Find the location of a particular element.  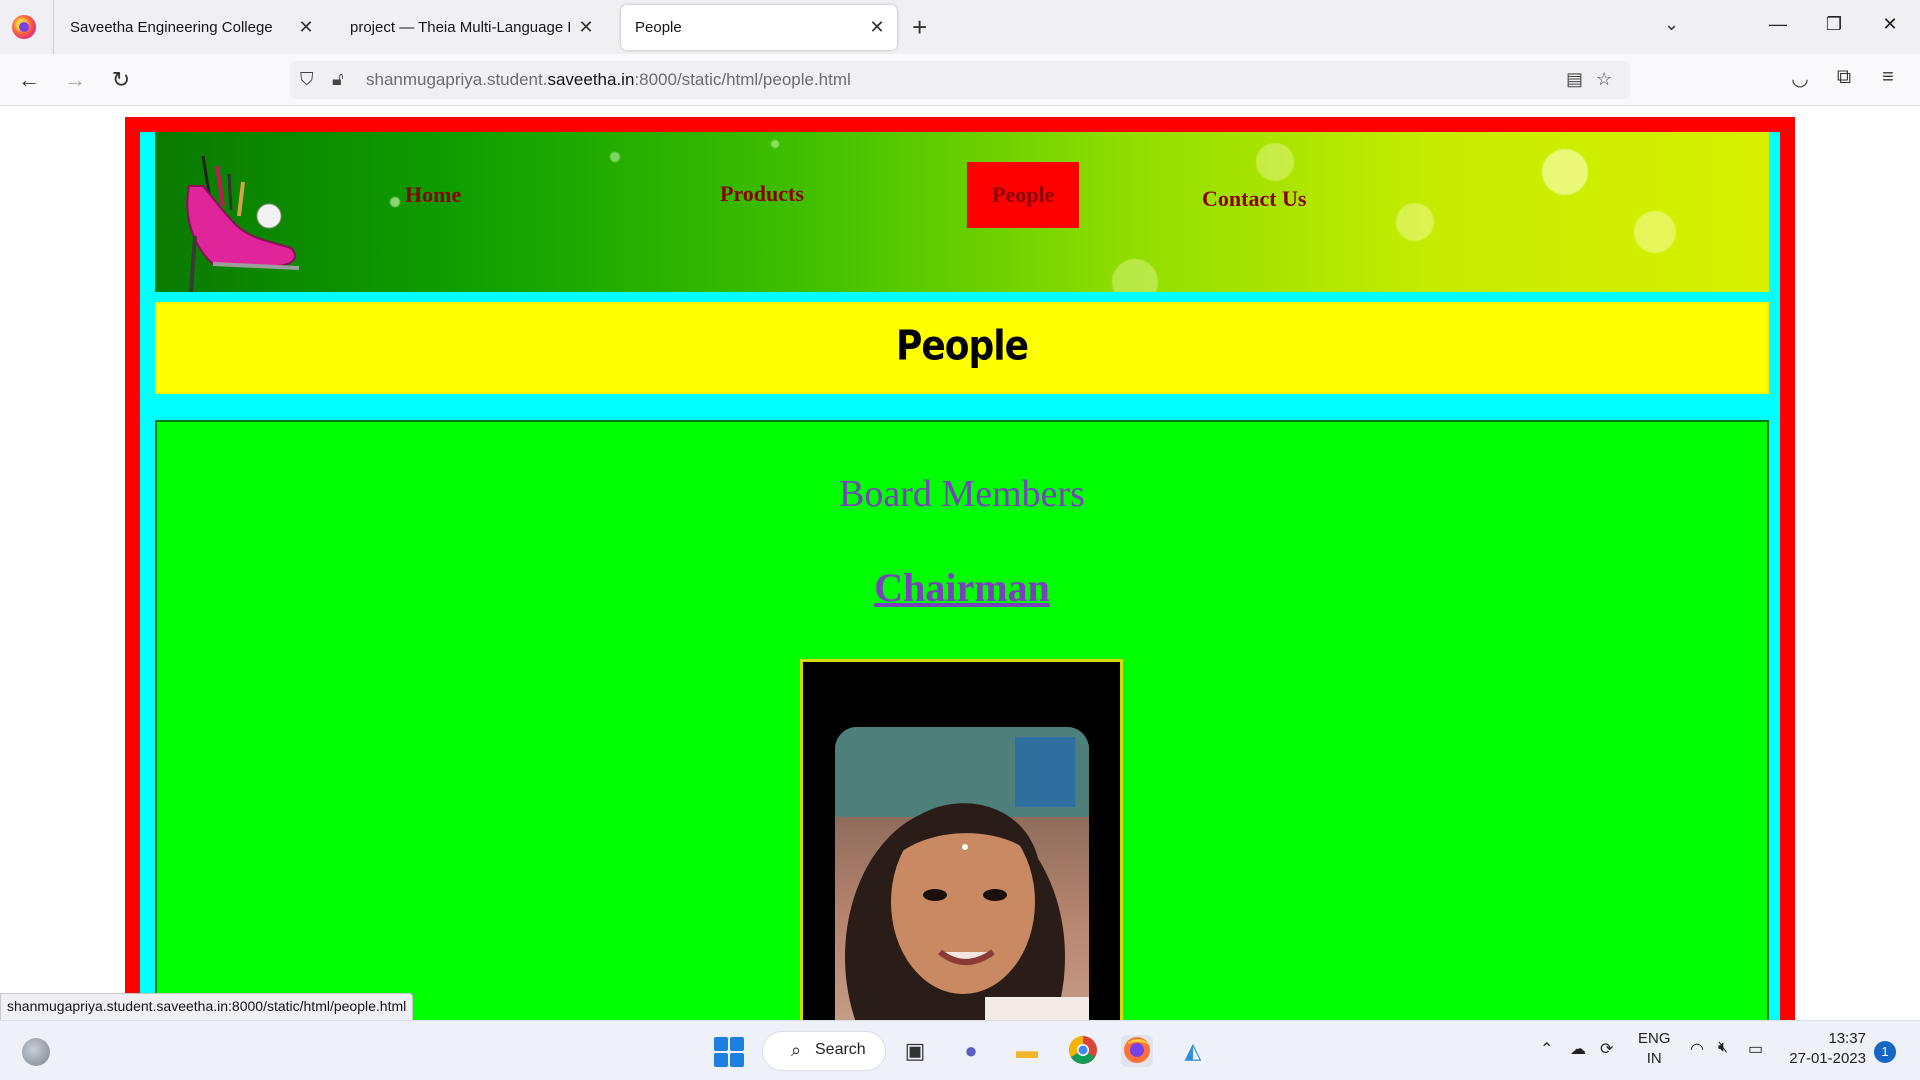

insecure-lock-icon: 🔓︎ is located at coordinates (338, 79).